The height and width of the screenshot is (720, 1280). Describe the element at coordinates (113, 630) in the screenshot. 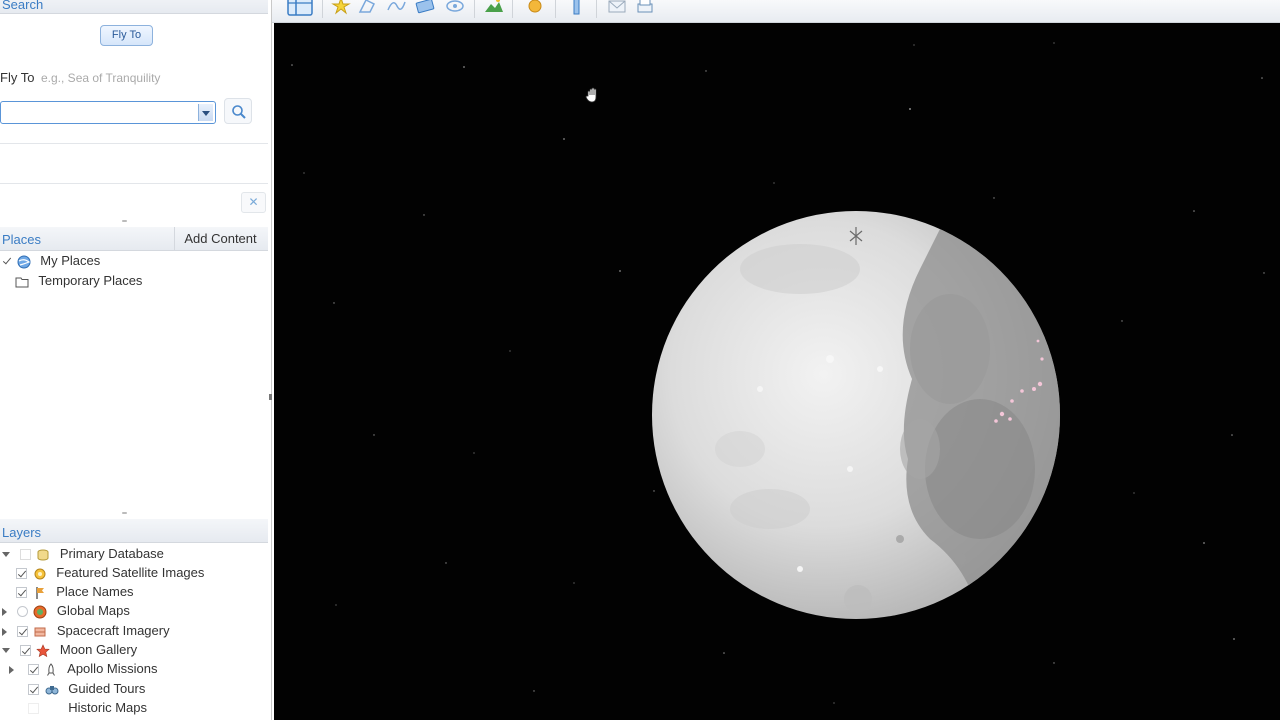

I see `layer-label: Spacecraft Imagery` at that location.